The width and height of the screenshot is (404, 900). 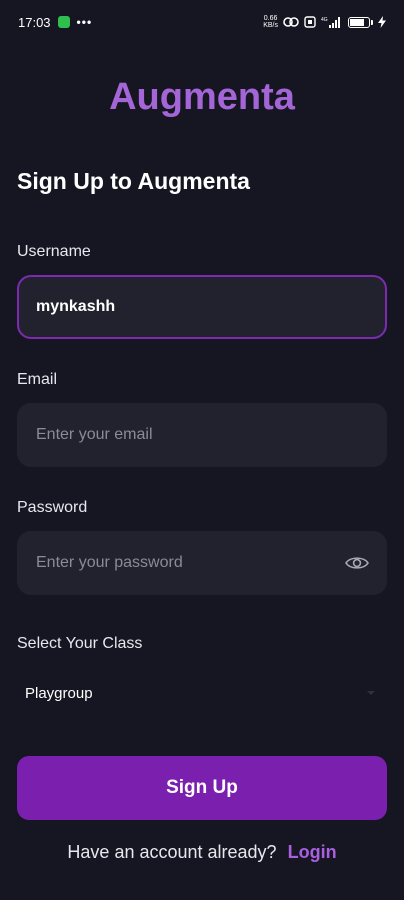 I want to click on class-select-label: Select Your Class, so click(x=80, y=643).